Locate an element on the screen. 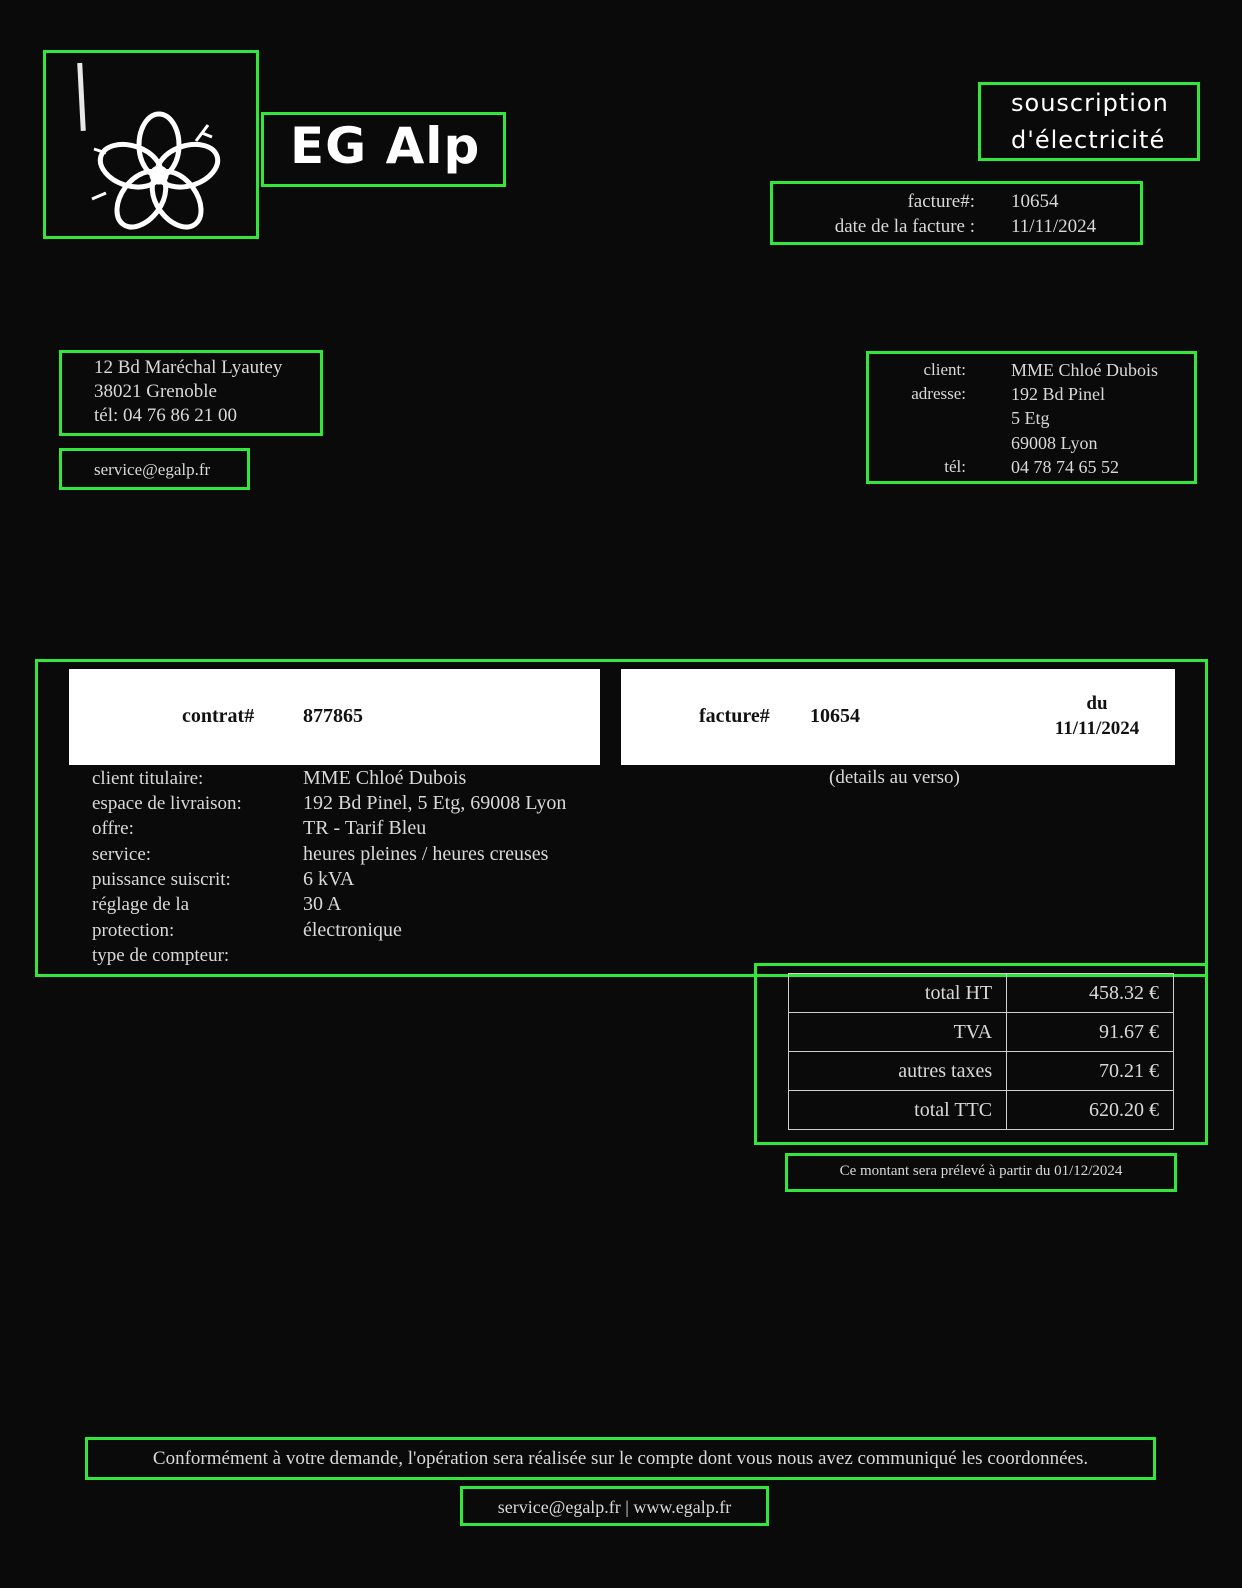 This screenshot has width=1242, height=1588. invoice-header-bar: facture# 10654 du 11/11/2024 is located at coordinates (898, 717).